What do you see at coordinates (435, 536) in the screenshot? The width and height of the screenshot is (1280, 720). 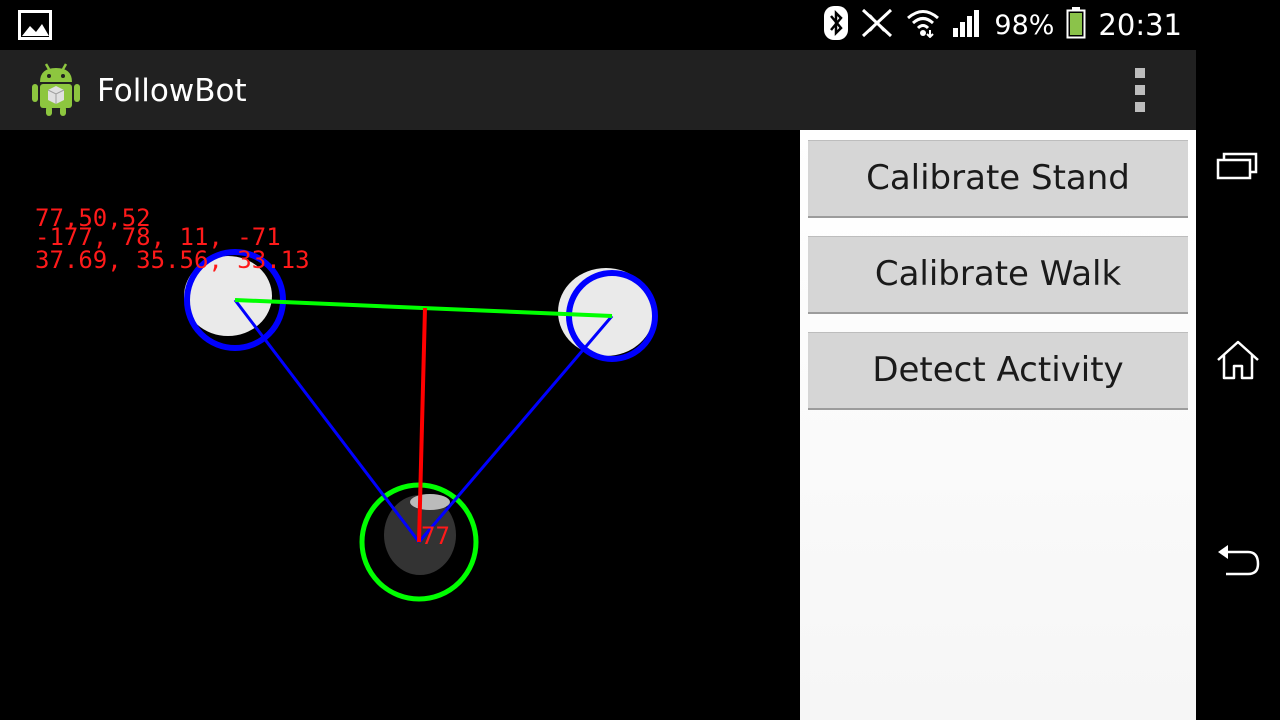 I see `angle-label: 77` at bounding box center [435, 536].